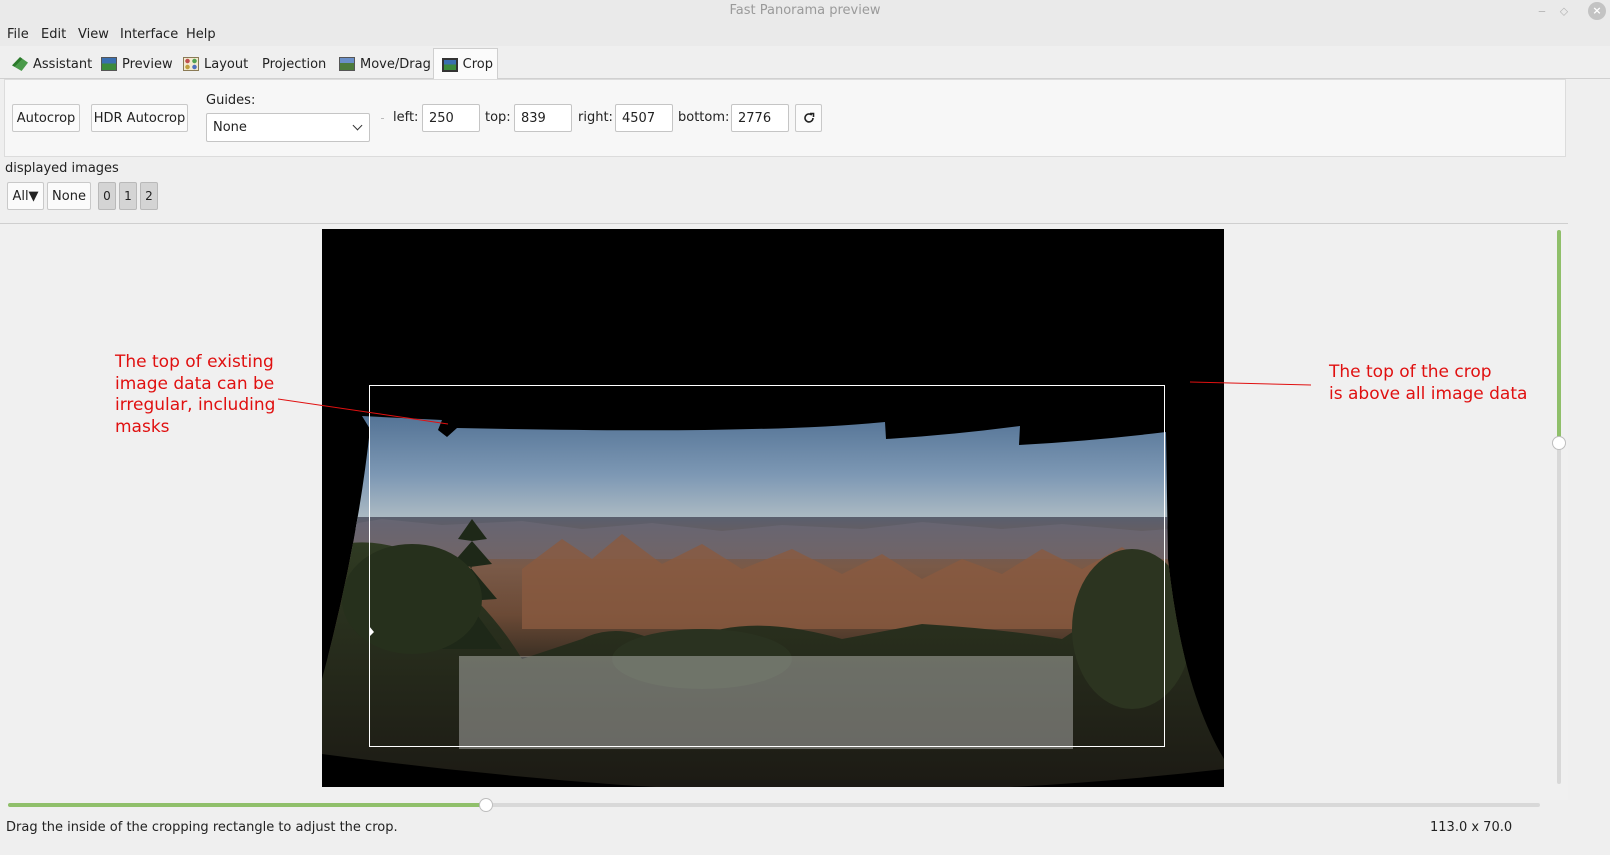  What do you see at coordinates (347, 64) in the screenshot?
I see `move-drag-icon` at bounding box center [347, 64].